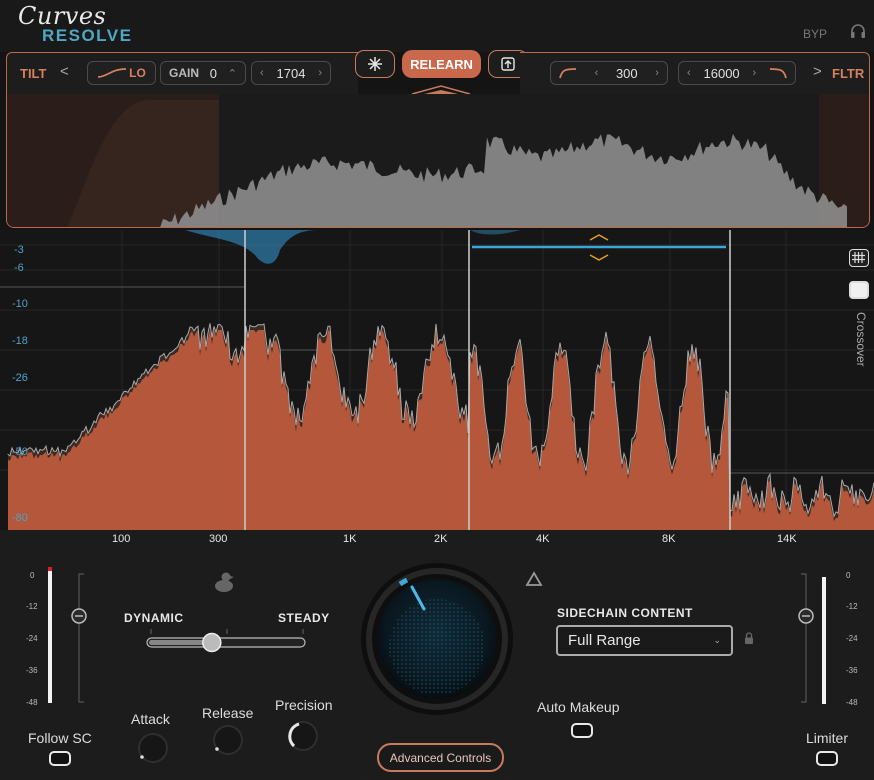 The width and height of the screenshot is (874, 780). What do you see at coordinates (859, 290) in the screenshot?
I see `crossover-toggle` at bounding box center [859, 290].